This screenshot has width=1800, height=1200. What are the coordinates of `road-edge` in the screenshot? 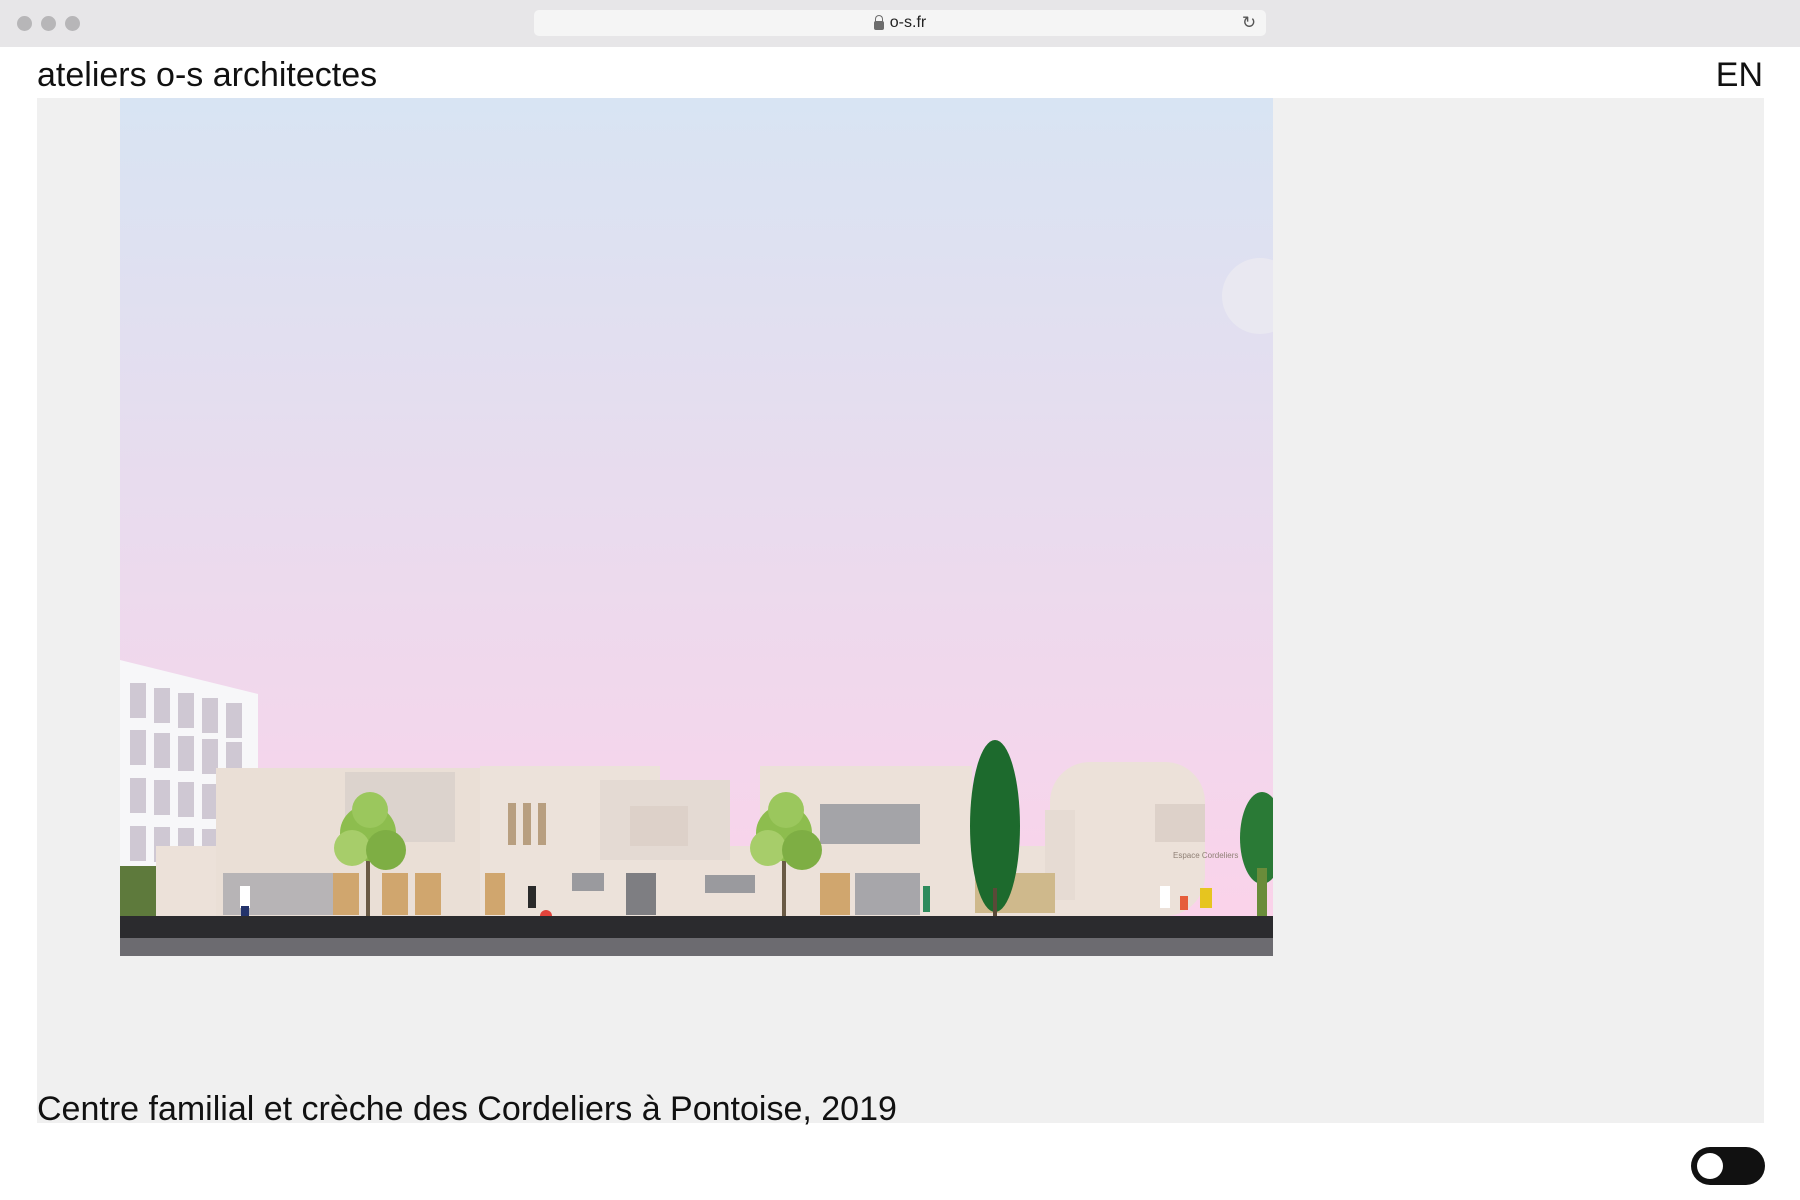 It's located at (696, 947).